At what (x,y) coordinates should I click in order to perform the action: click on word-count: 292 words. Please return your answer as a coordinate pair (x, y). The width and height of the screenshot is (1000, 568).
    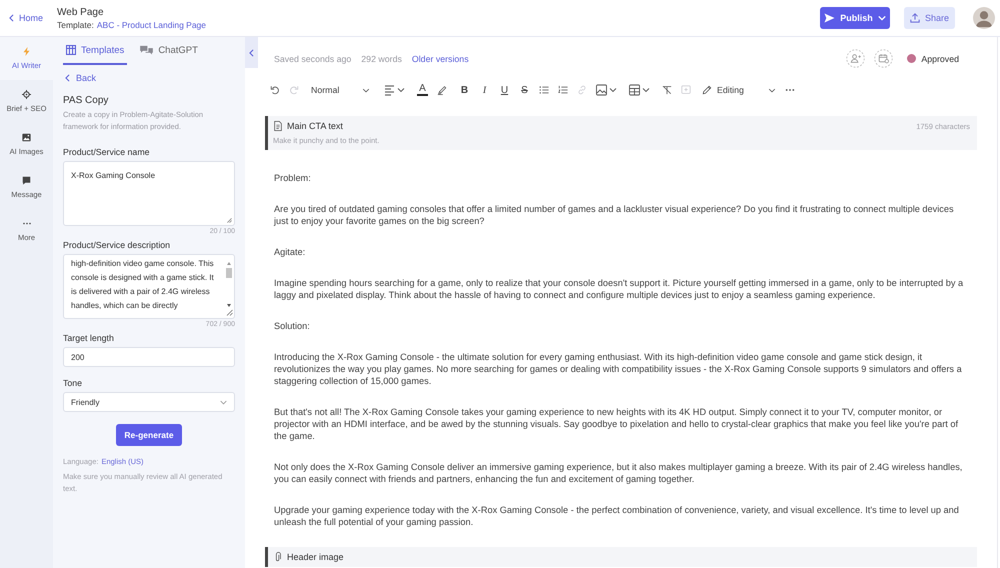
    Looking at the image, I should click on (381, 59).